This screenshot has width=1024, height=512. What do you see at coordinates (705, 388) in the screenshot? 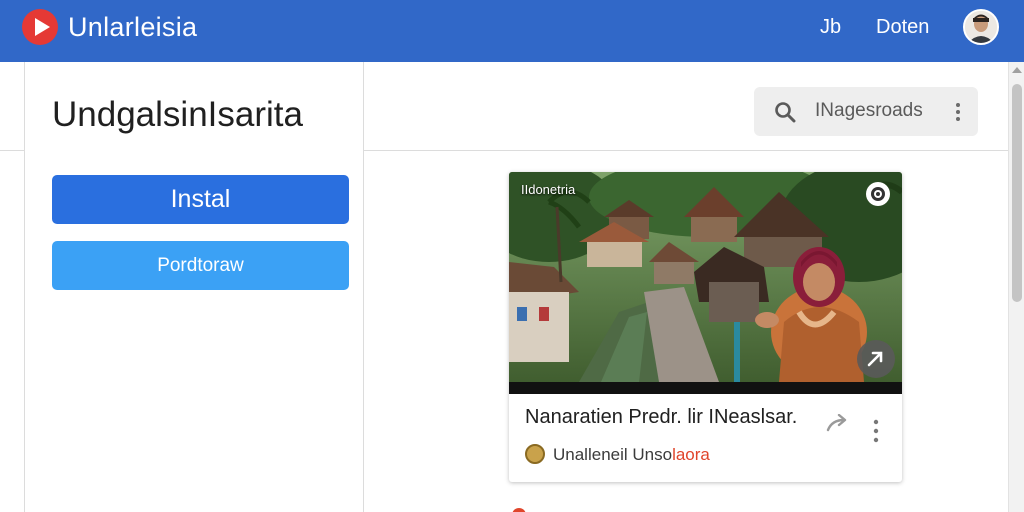
I see `progress-bar` at bounding box center [705, 388].